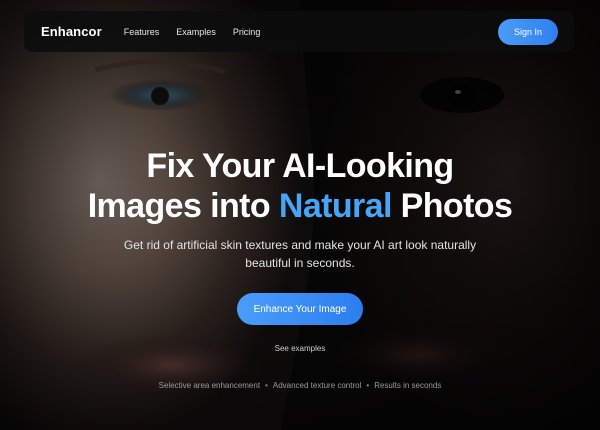 The width and height of the screenshot is (600, 430). What do you see at coordinates (300, 166) in the screenshot?
I see `headline-line-1: Fix Your AI-Looking` at bounding box center [300, 166].